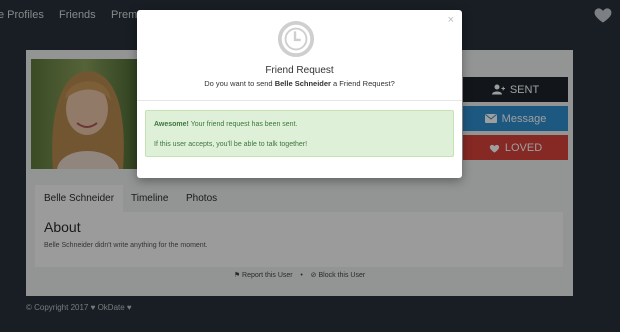  Describe the element at coordinates (299, 70) in the screenshot. I see `modal-title: Friend Request` at that location.